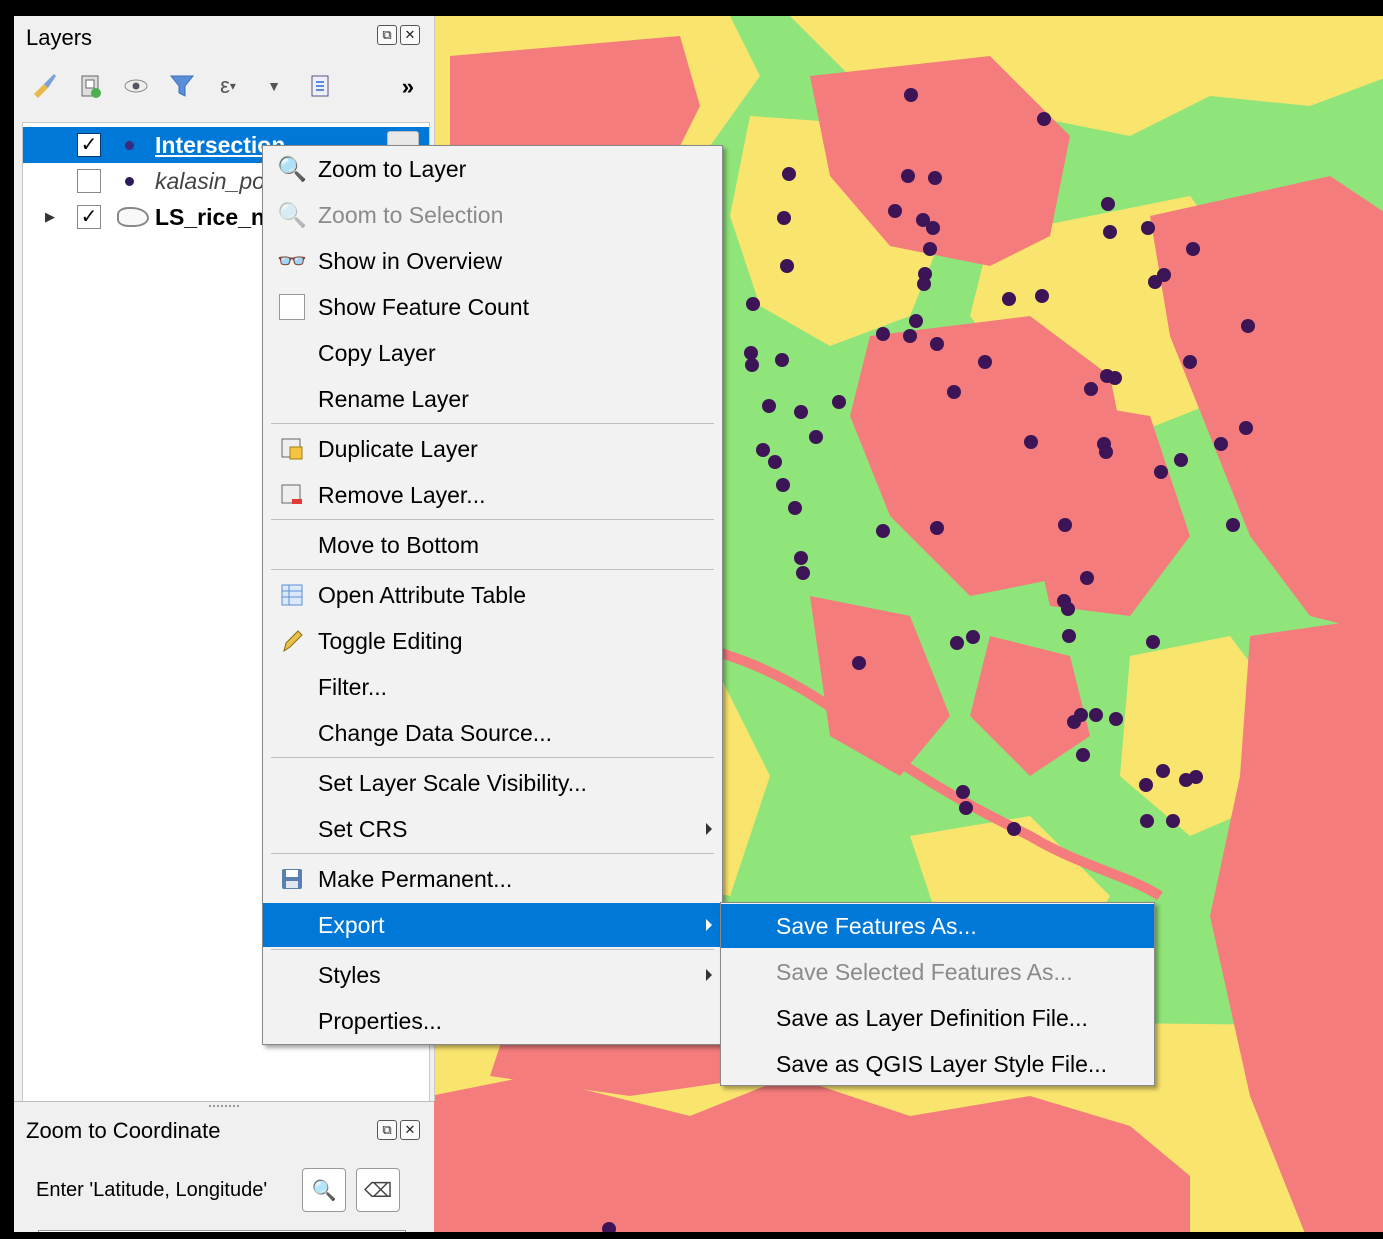 This screenshot has width=1383, height=1239. What do you see at coordinates (210, 180) in the screenshot?
I see `layer-name: kalasin_po` at bounding box center [210, 180].